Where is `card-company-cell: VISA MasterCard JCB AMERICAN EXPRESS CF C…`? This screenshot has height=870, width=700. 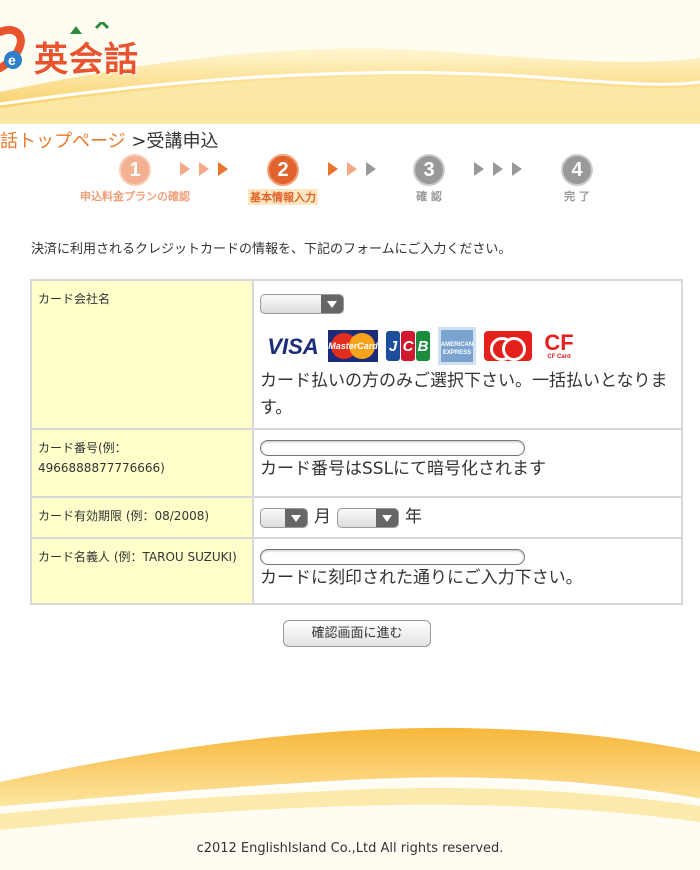
card-company-cell: VISA MasterCard JCB AMERICAN EXPRESS CF C… is located at coordinates (467, 354).